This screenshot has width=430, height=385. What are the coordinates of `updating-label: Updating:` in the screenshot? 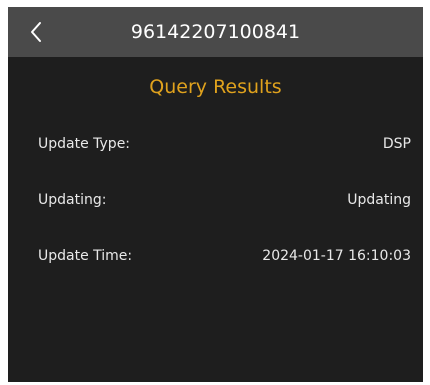 It's located at (72, 200).